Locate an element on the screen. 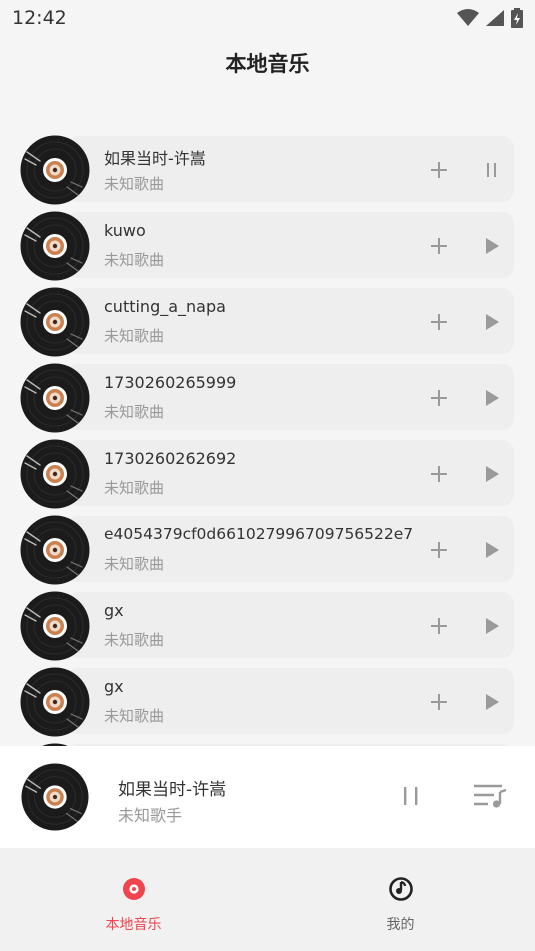  tab-mine: 我的 is located at coordinates (400, 899).